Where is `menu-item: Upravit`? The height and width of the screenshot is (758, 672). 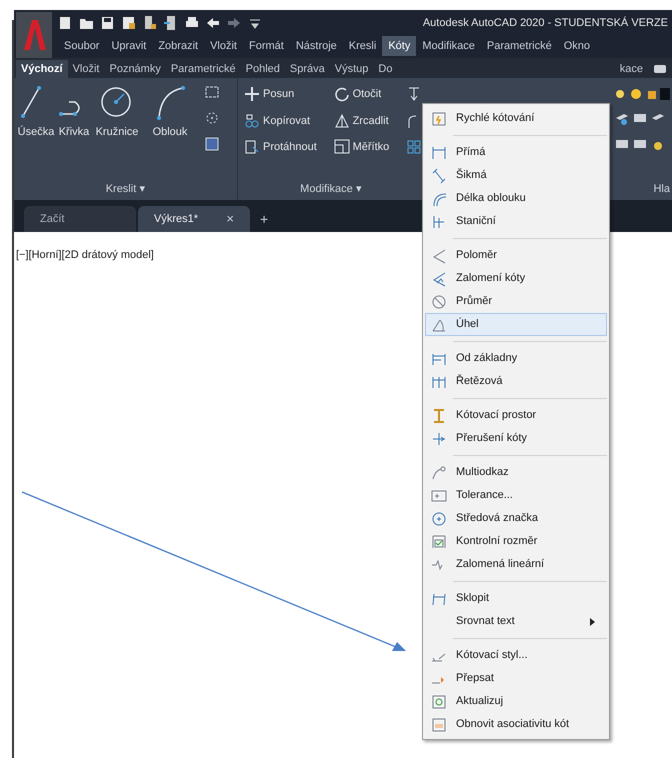 menu-item: Upravit is located at coordinates (128, 46).